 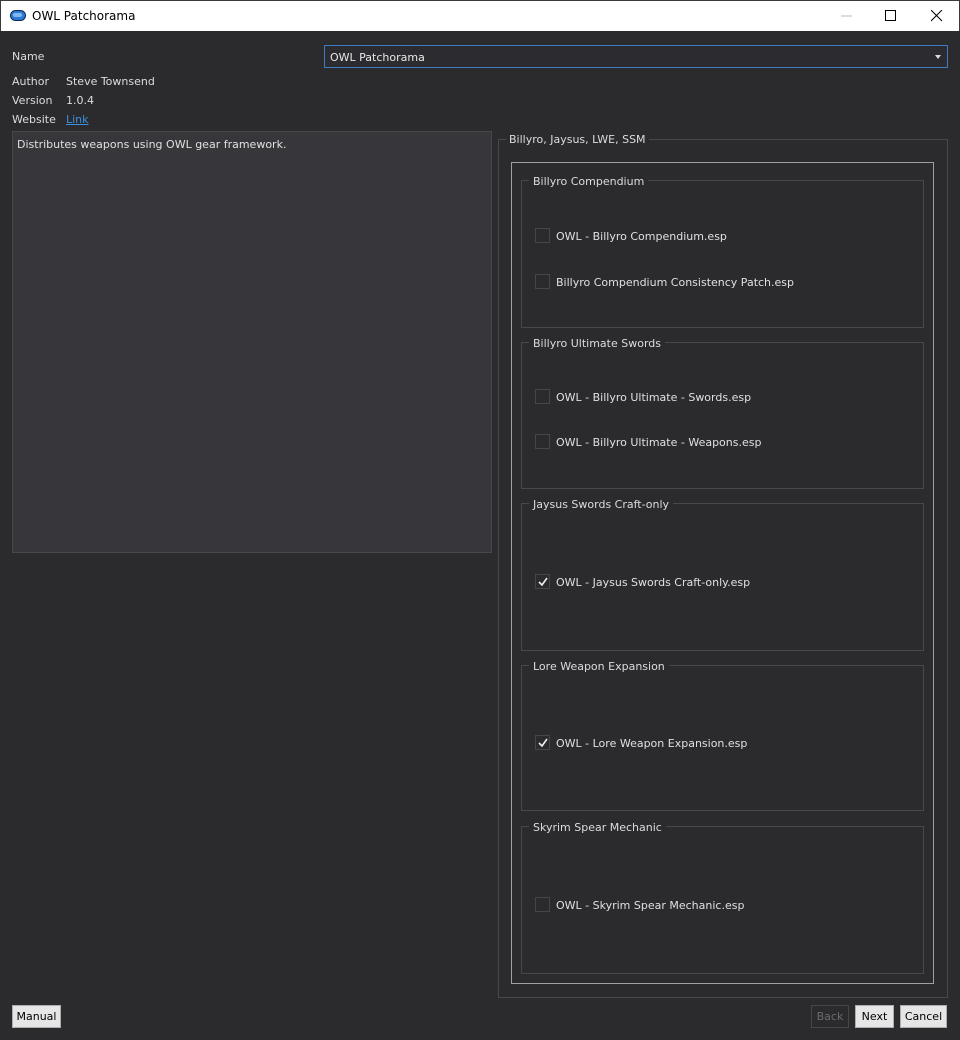 I want to click on version-label: Version, so click(x=32, y=100).